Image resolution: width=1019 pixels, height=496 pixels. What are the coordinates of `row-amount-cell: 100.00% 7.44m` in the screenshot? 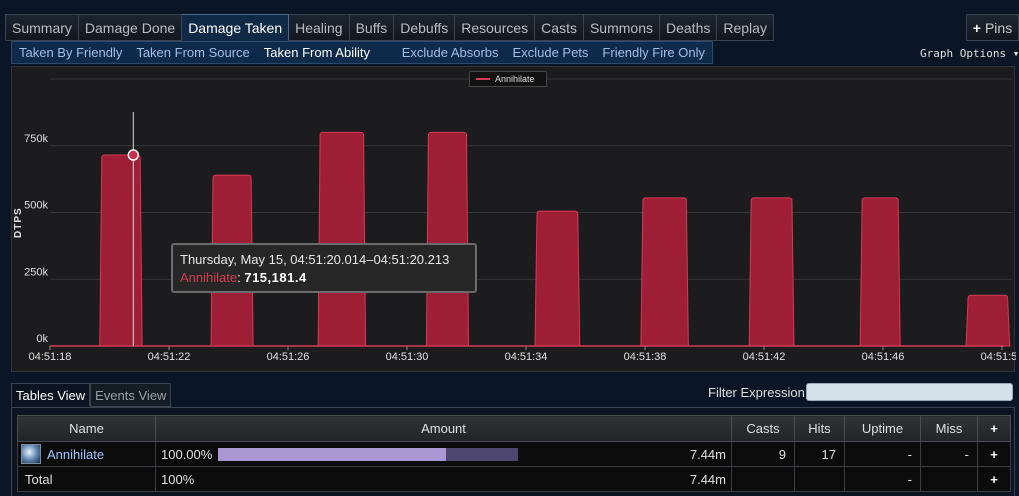 It's located at (443, 454).